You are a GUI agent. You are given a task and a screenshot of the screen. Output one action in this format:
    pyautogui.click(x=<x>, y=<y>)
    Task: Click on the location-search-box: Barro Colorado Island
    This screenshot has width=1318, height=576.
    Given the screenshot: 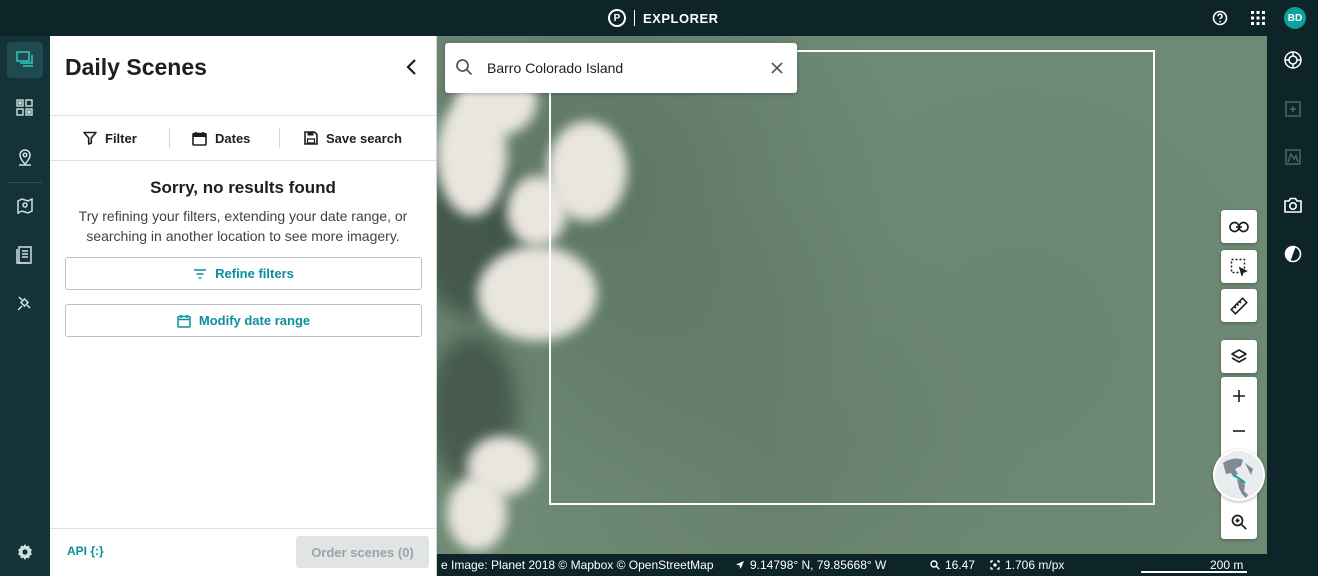 What is the action you would take?
    pyautogui.click(x=621, y=68)
    